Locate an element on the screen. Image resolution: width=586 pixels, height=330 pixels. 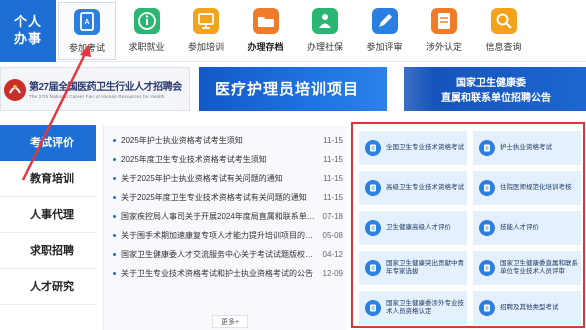
news-title: 国家疾控局人事司关于开展2024年度局直属和联系单位公开招聘工作的通知 is located at coordinates (219, 216).